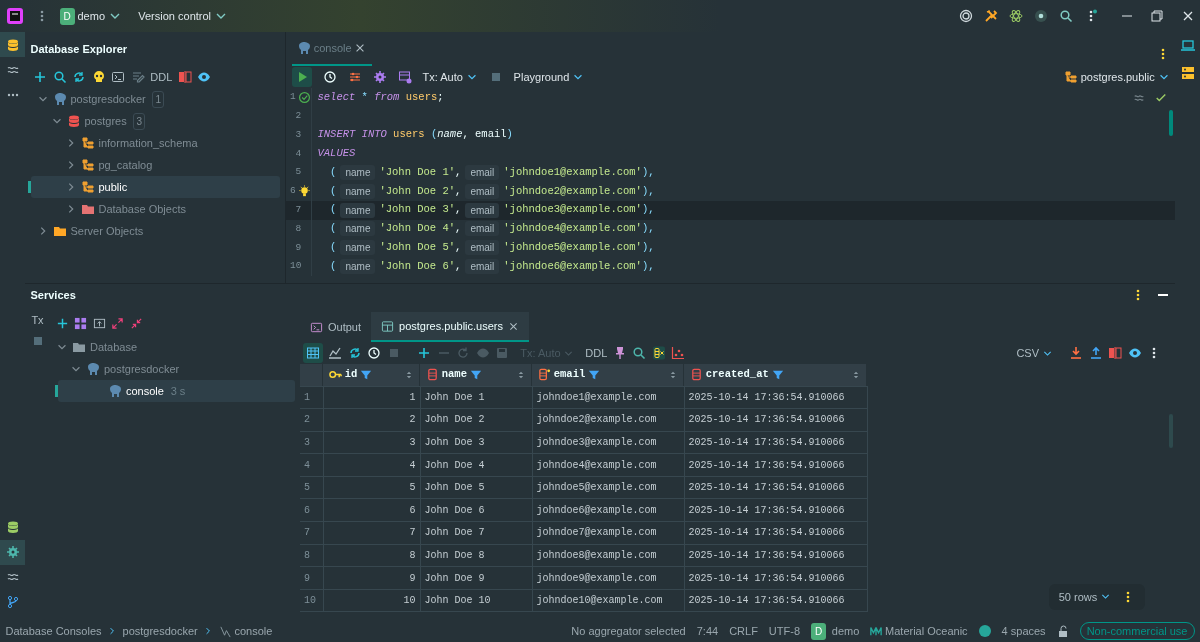  What do you see at coordinates (358, 173) in the screenshot?
I see `inlay-hint: name` at bounding box center [358, 173].